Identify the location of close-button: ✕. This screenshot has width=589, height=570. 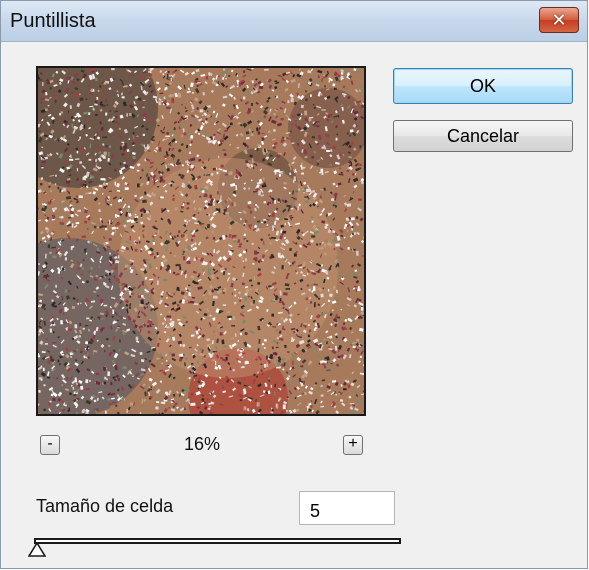
(559, 20).